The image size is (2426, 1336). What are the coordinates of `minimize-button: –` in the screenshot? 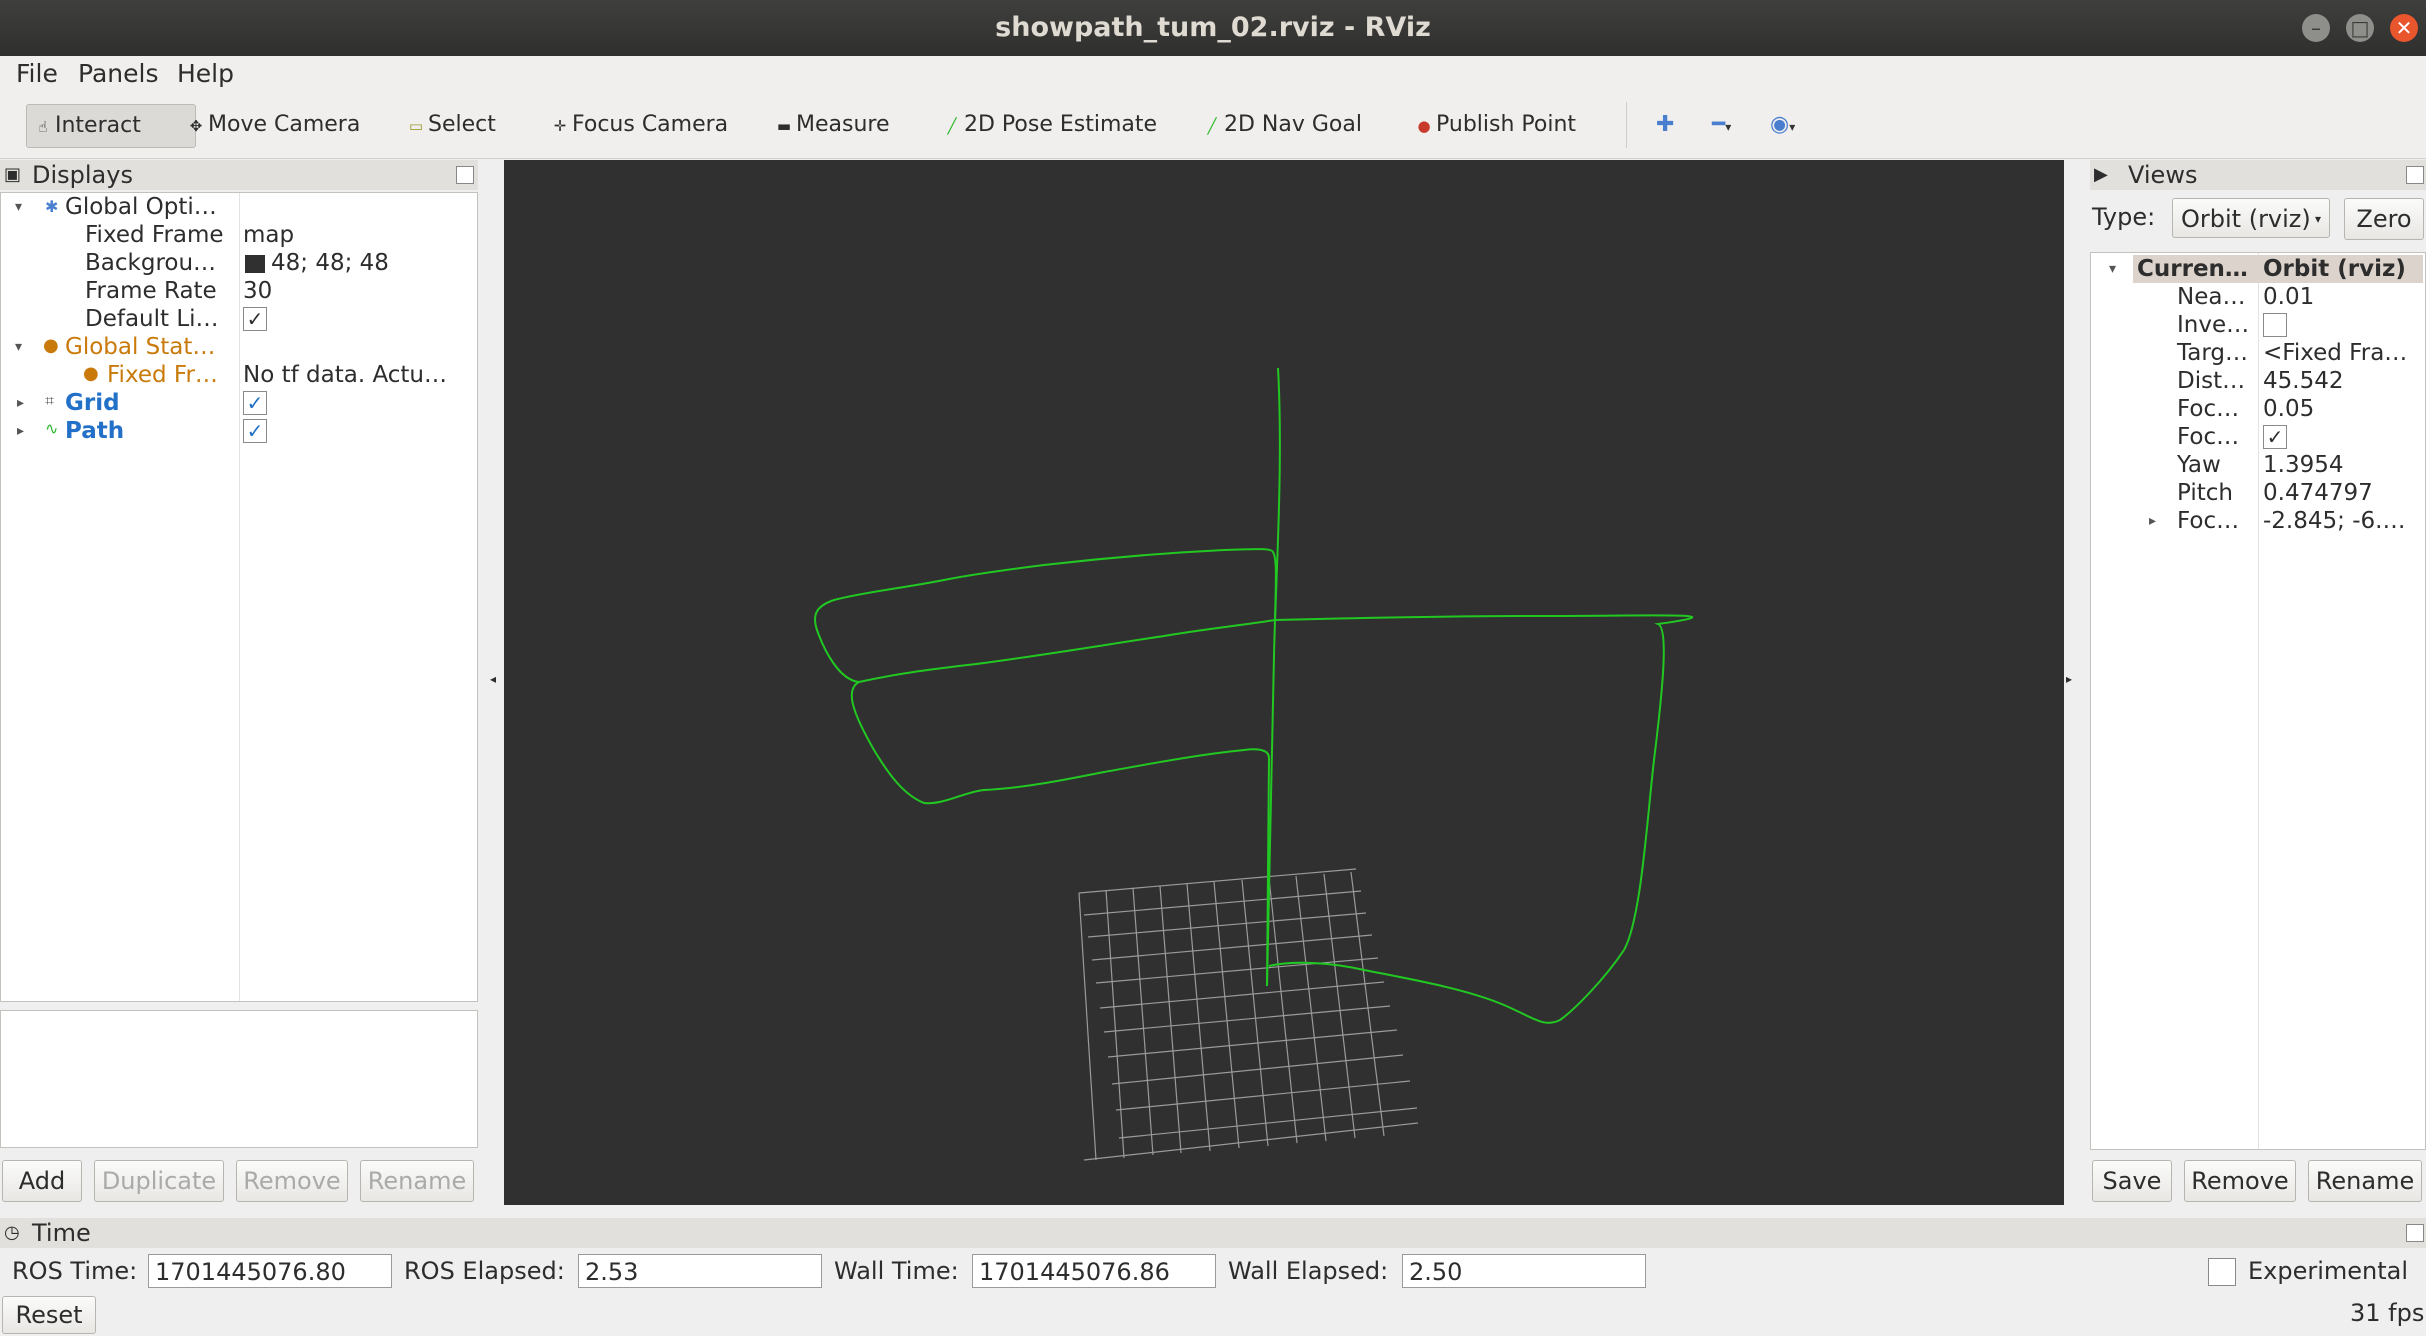 It's located at (2316, 28).